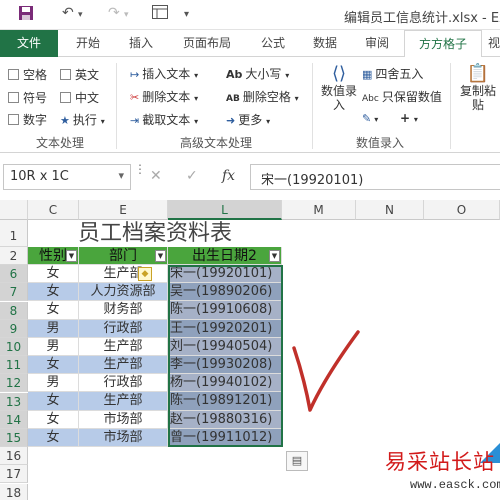  What do you see at coordinates (319, 210) in the screenshot?
I see `column-header-m: M` at bounding box center [319, 210].